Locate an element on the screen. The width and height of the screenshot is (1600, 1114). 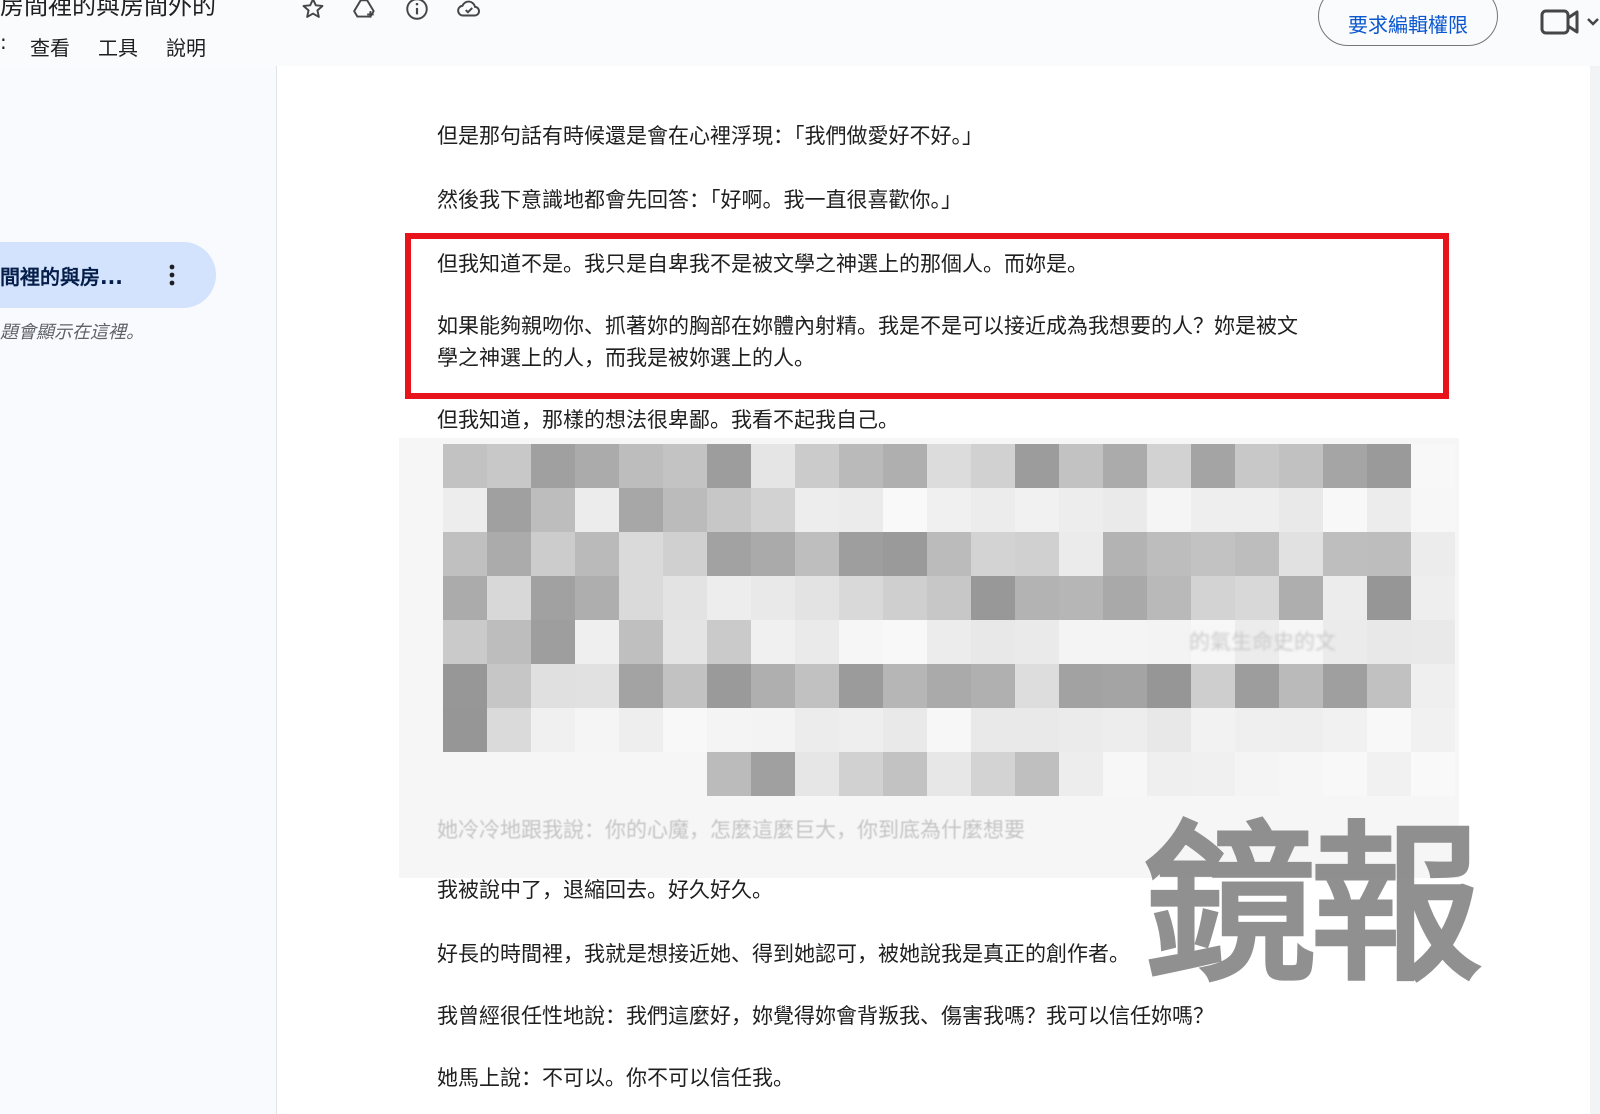
video-call-icon is located at coordinates (1570, 21).